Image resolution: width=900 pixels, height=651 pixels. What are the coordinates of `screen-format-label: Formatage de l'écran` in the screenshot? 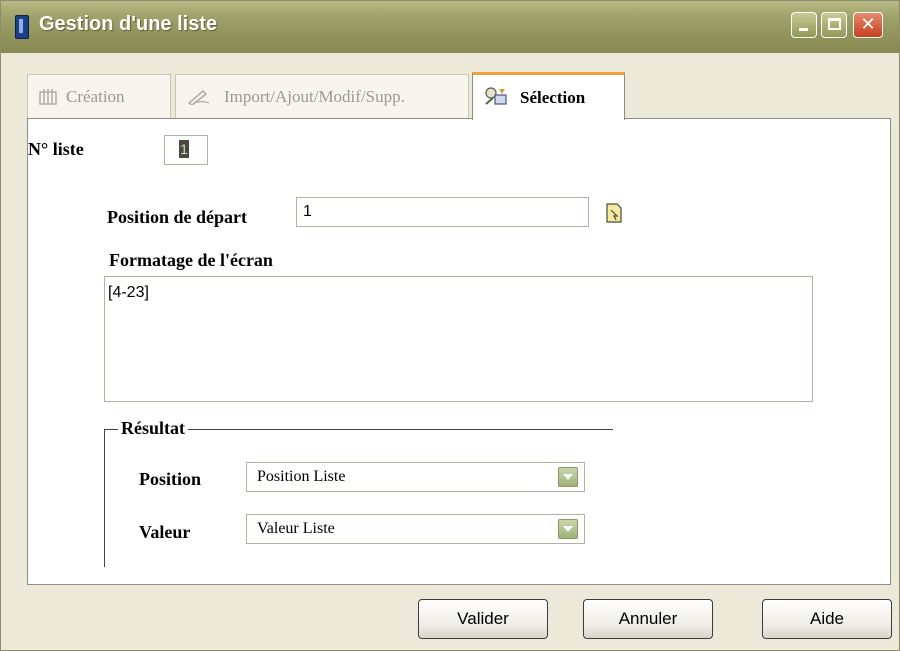 It's located at (191, 260).